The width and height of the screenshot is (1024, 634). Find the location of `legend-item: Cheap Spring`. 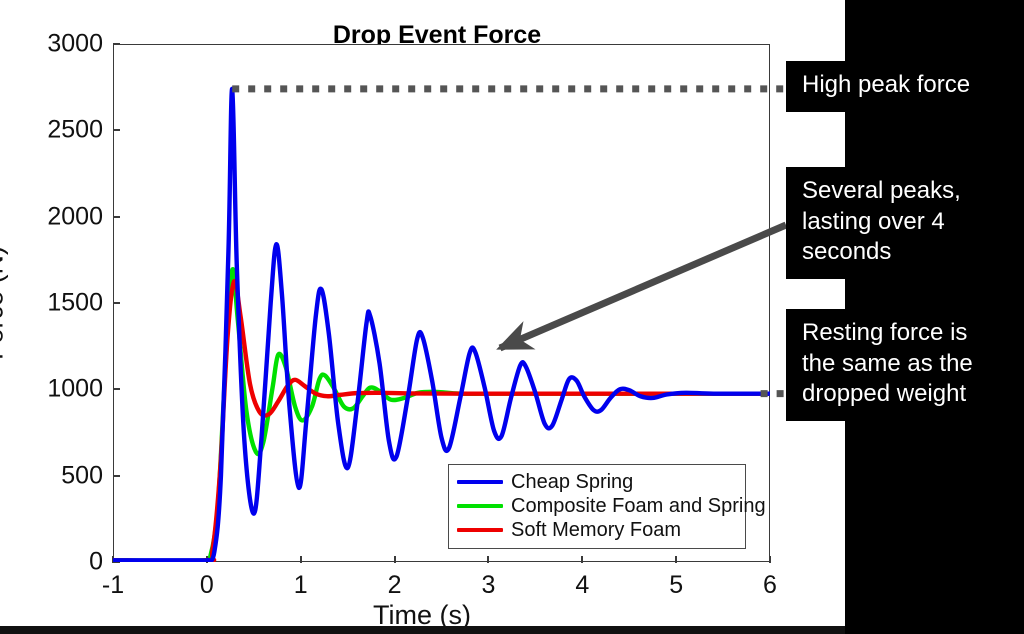

legend-item: Cheap Spring is located at coordinates (597, 482).